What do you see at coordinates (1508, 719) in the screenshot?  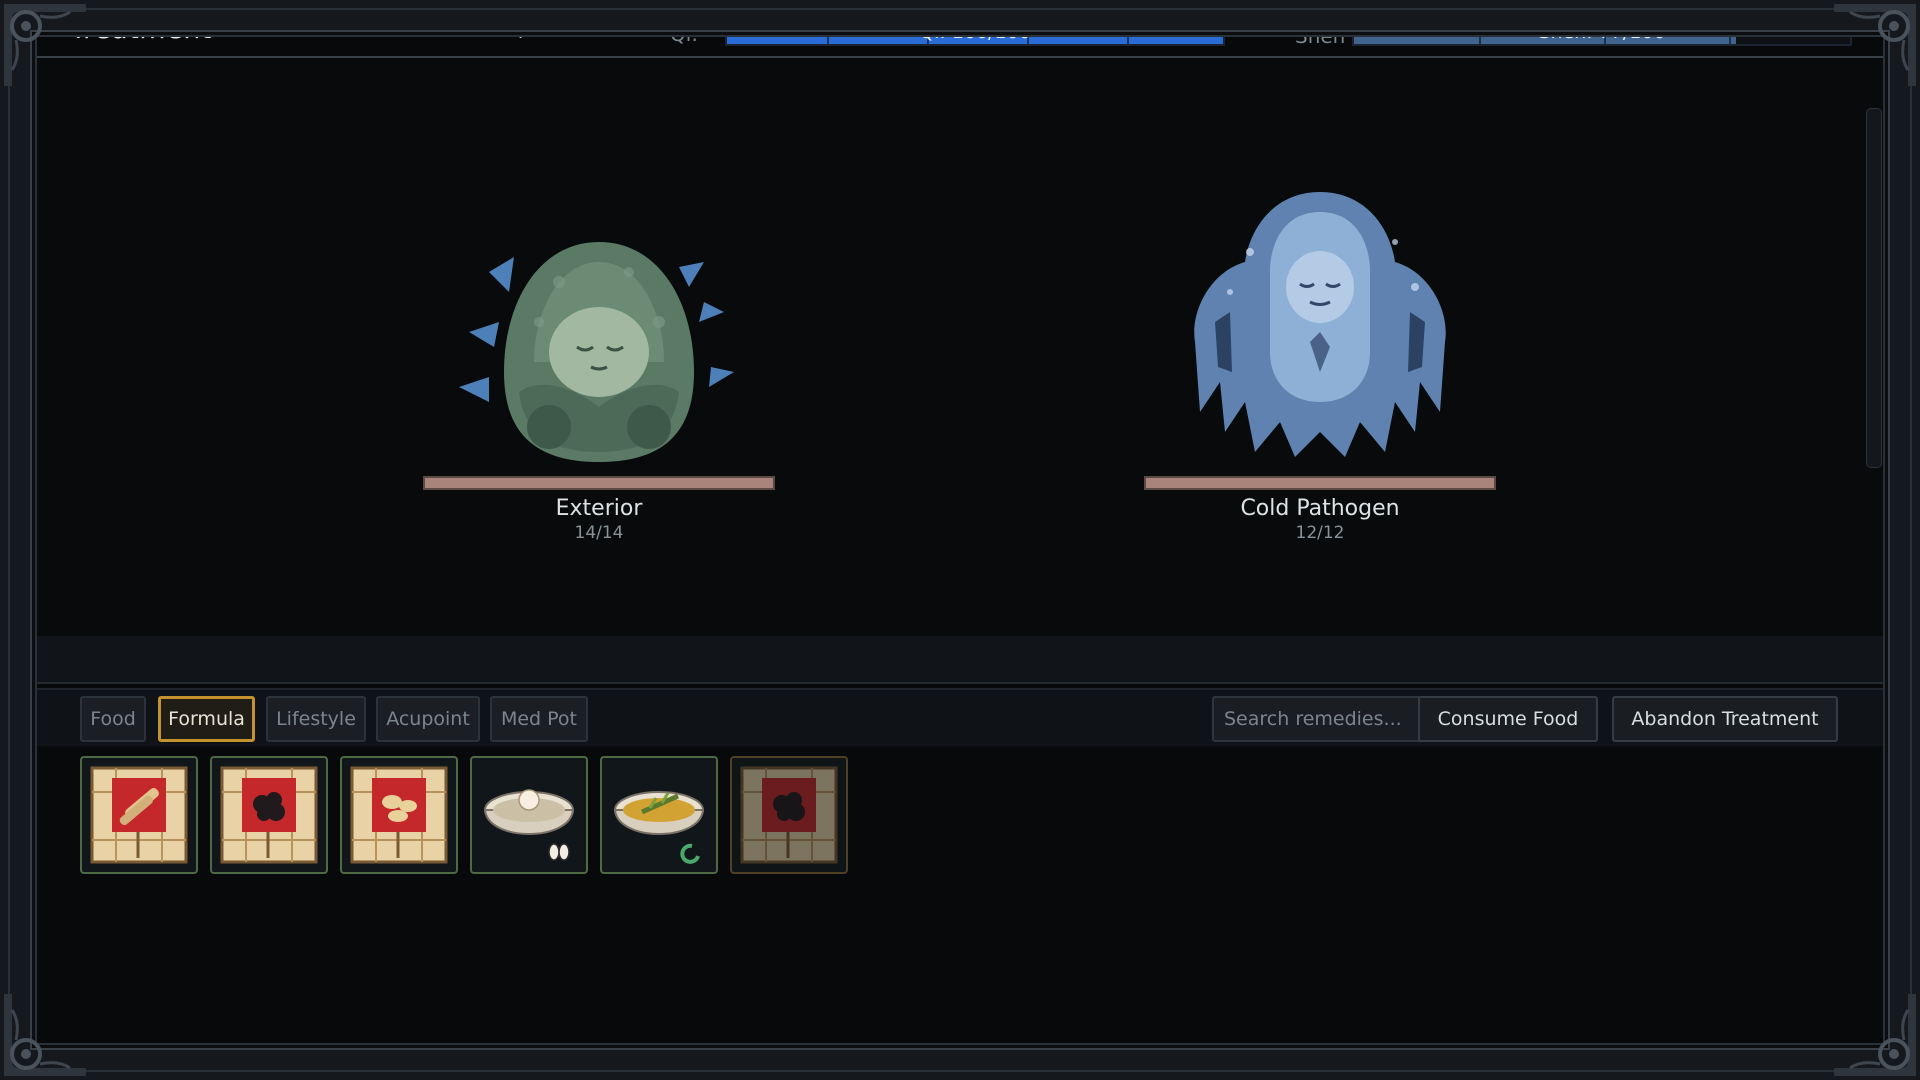 I see `consume-food-button: Consume Food` at bounding box center [1508, 719].